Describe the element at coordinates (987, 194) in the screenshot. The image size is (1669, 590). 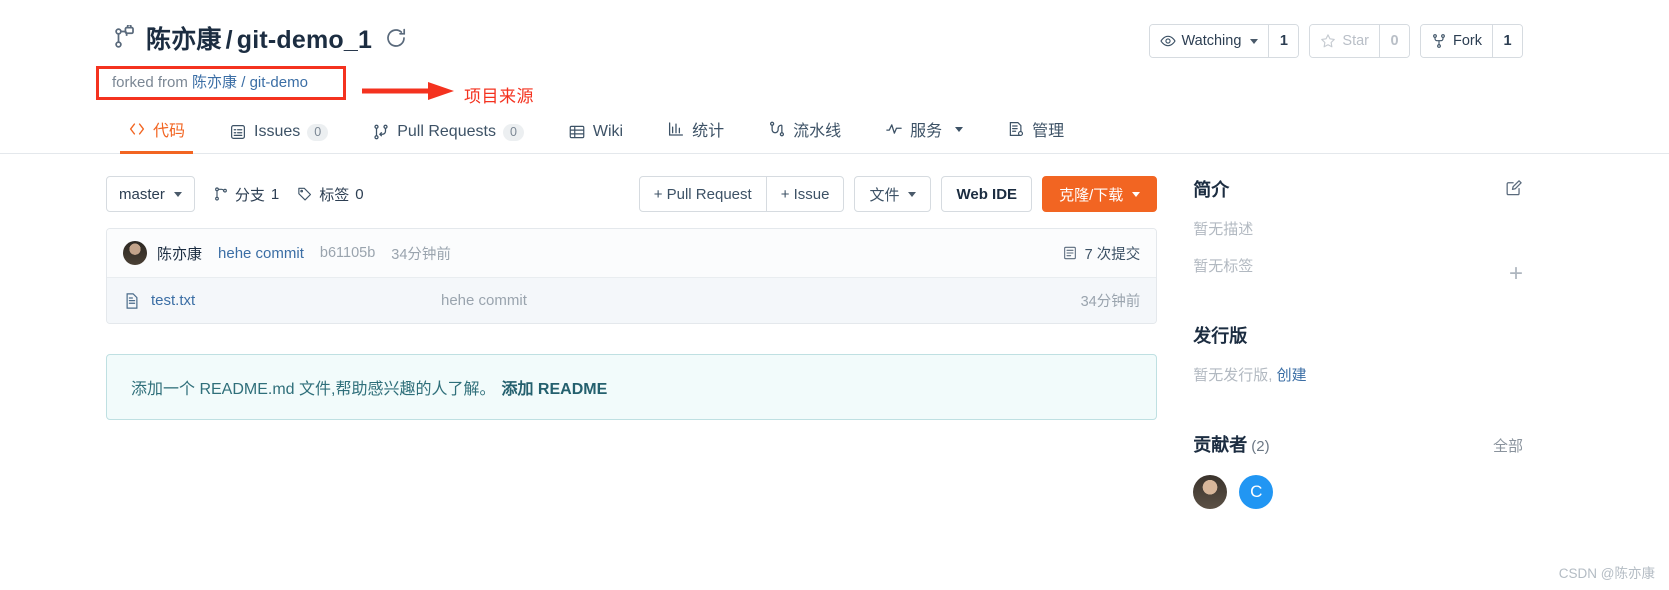
I see `web-ide-button: Web IDE` at that location.